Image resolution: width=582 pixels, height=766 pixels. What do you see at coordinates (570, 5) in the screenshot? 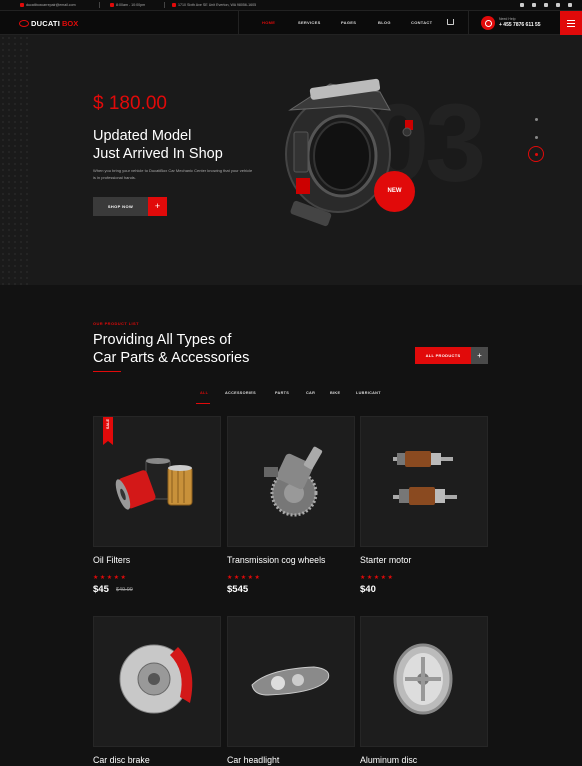
I see `rss-icon` at bounding box center [570, 5].